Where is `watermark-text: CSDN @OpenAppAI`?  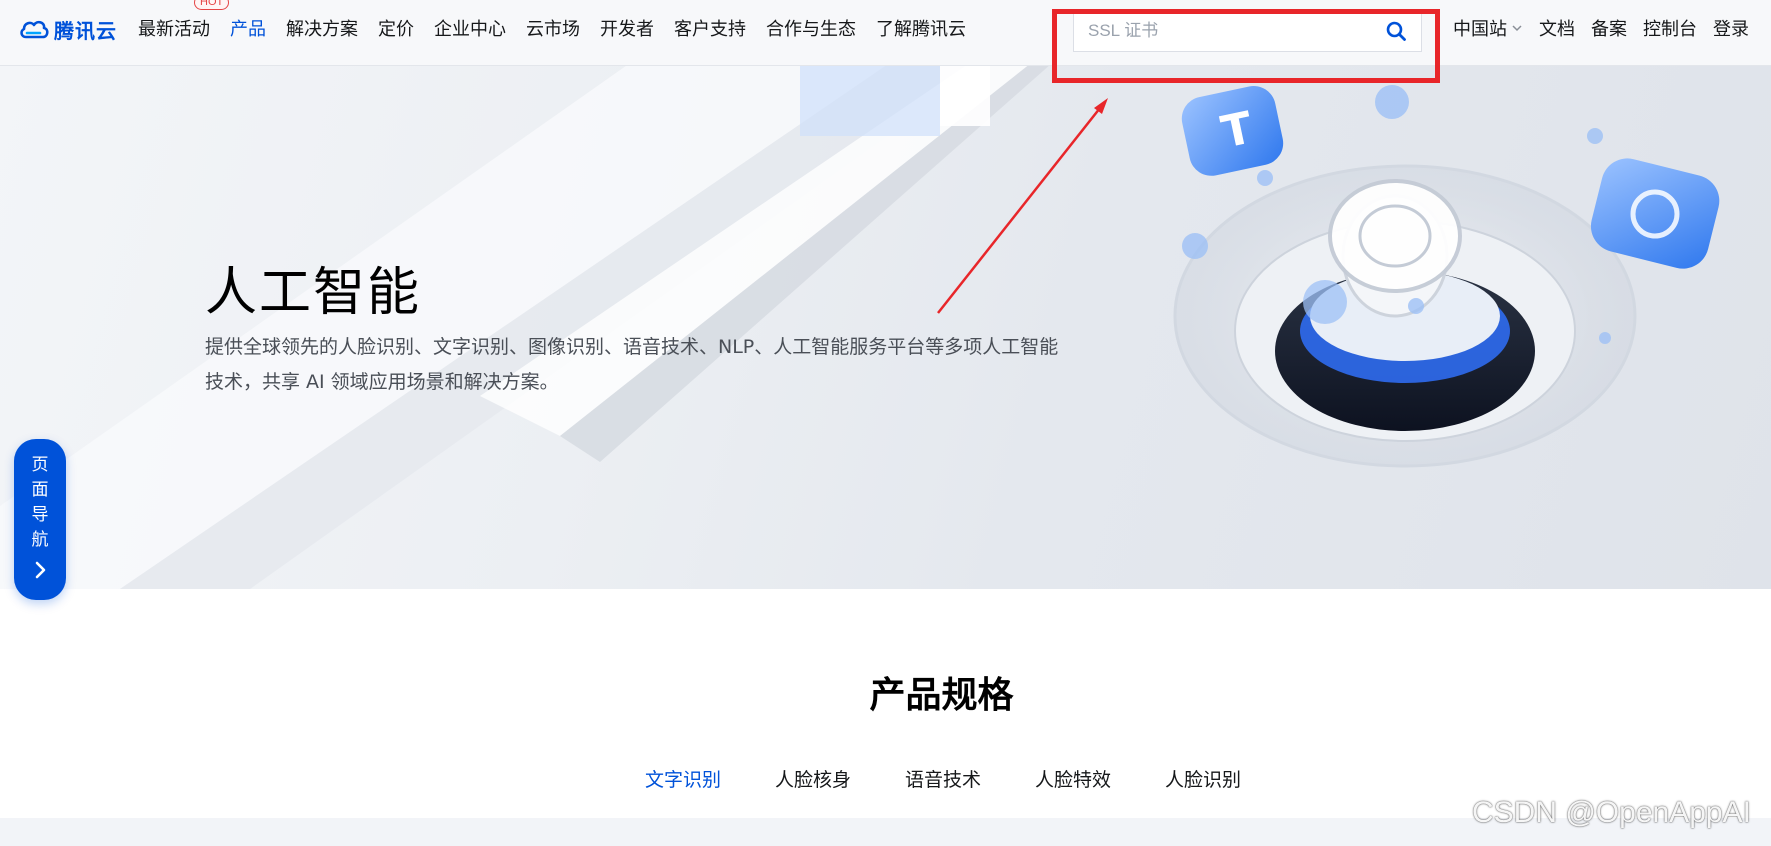 watermark-text: CSDN @OpenAppAI is located at coordinates (1611, 812).